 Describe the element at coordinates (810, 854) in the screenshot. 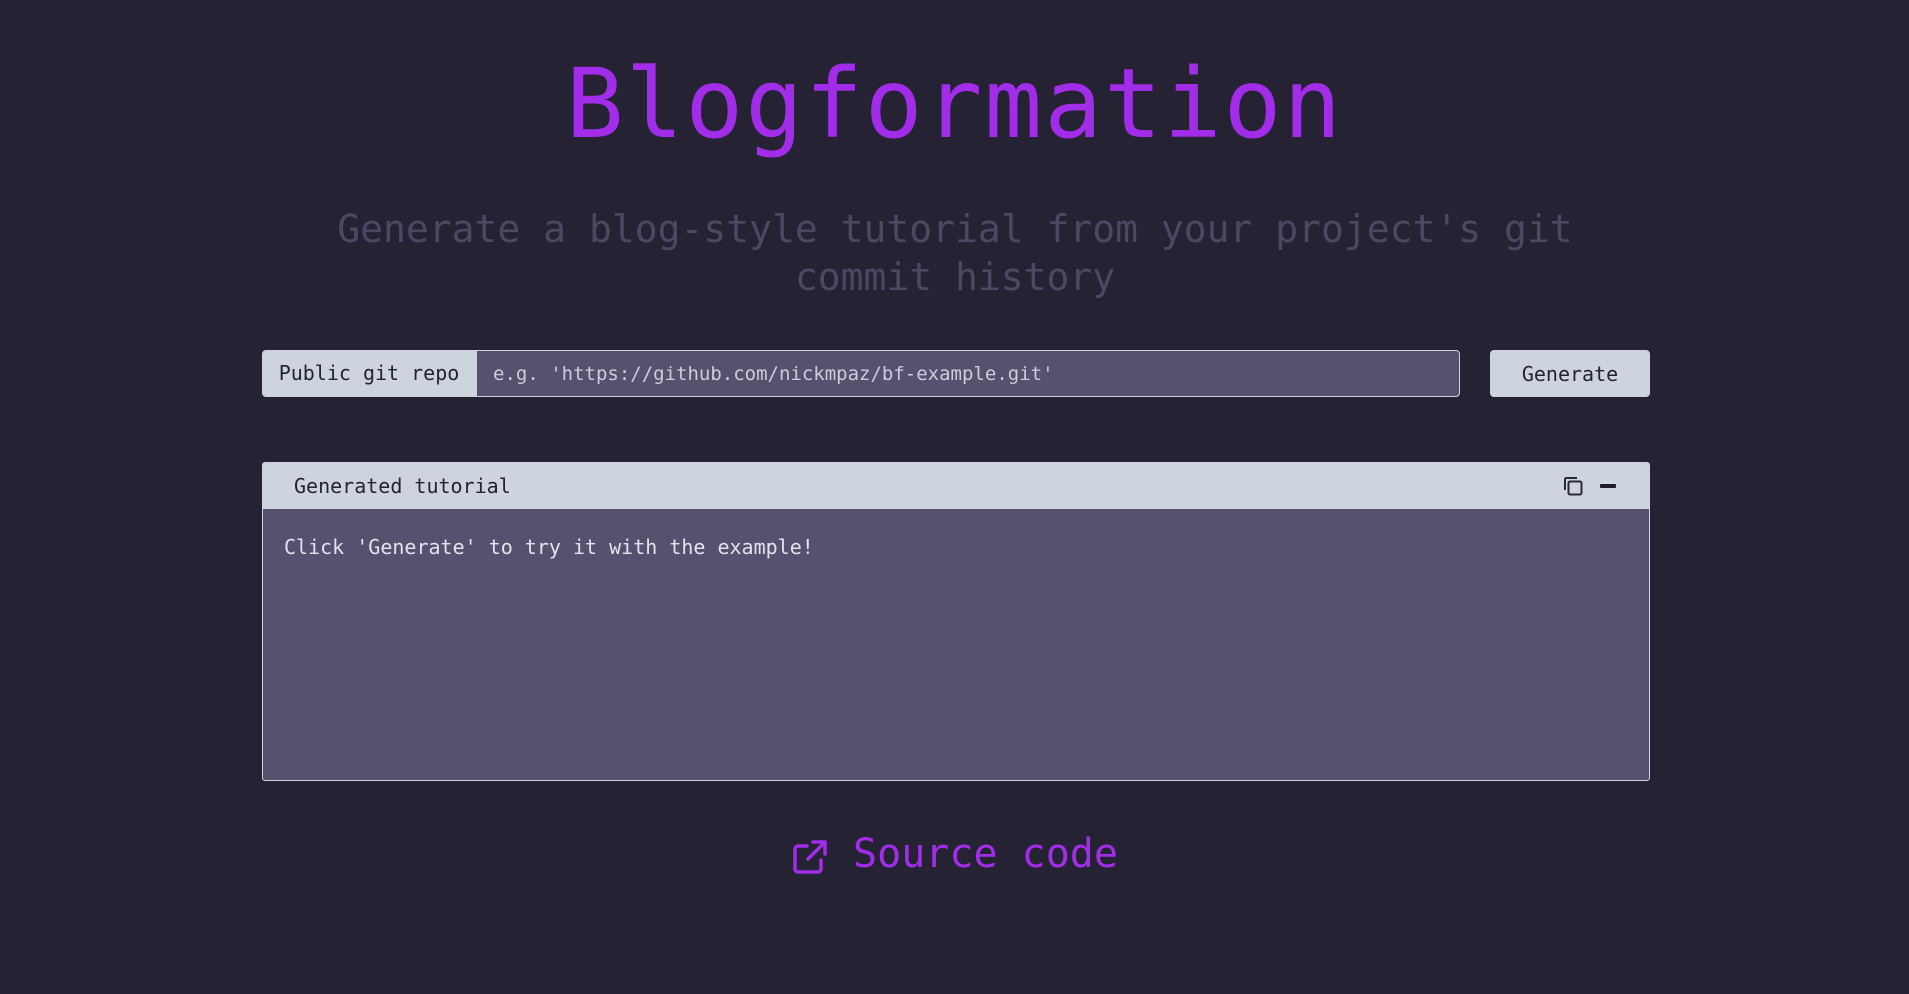

I see `external-link-icon` at that location.